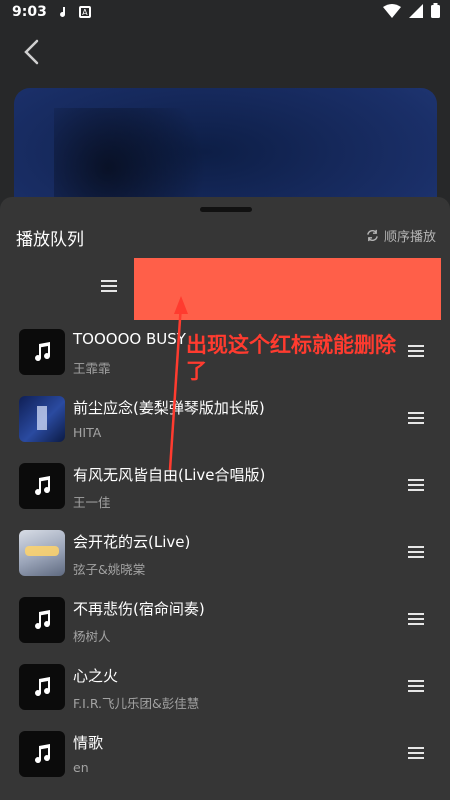 Image resolution: width=450 pixels, height=800 pixels. I want to click on song-artist: F.I.R.飞儿乐团&彭佳慧, so click(136, 703).